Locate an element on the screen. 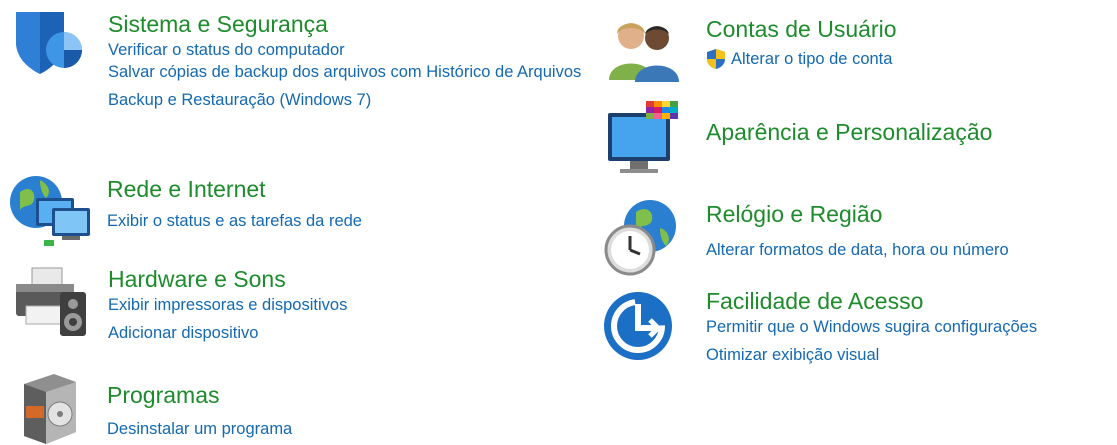 The width and height of the screenshot is (1117, 445). link-devices-printers: Exibir impressoras e dispositivos is located at coordinates (308, 305).